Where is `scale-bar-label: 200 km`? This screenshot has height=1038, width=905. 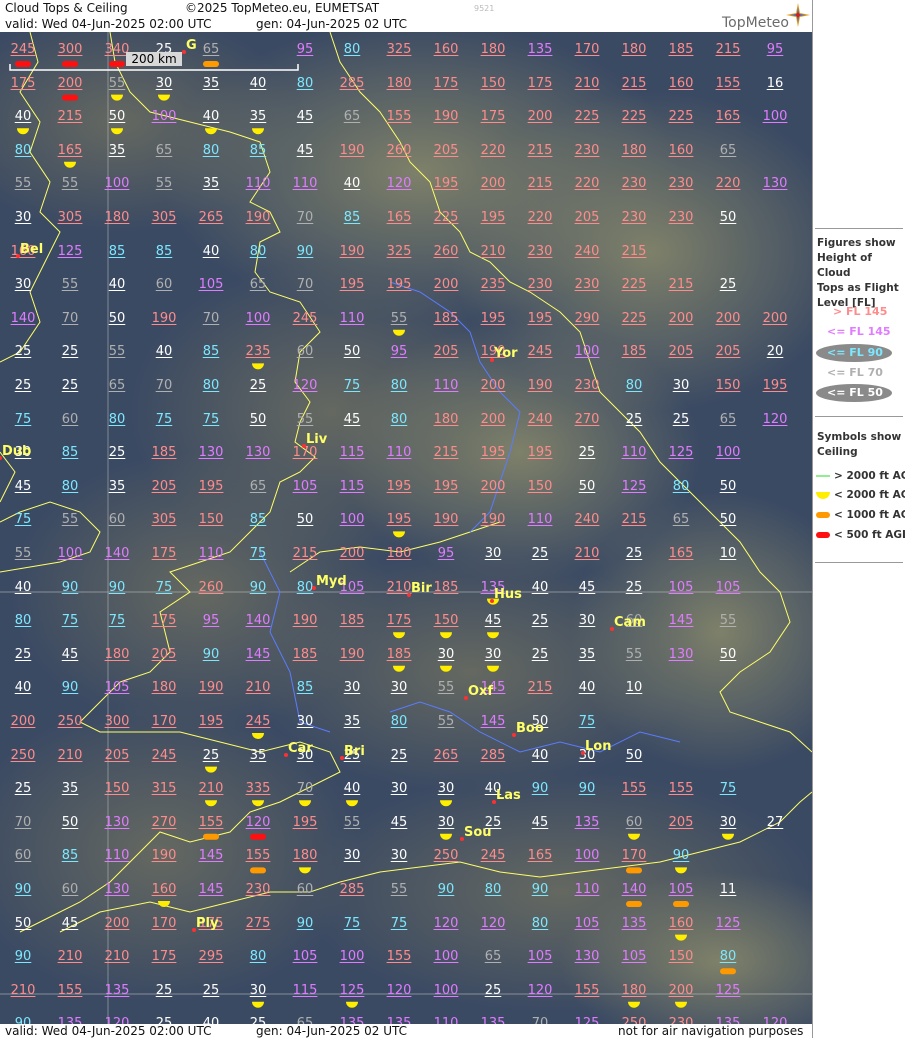 scale-bar-label: 200 km is located at coordinates (154, 59).